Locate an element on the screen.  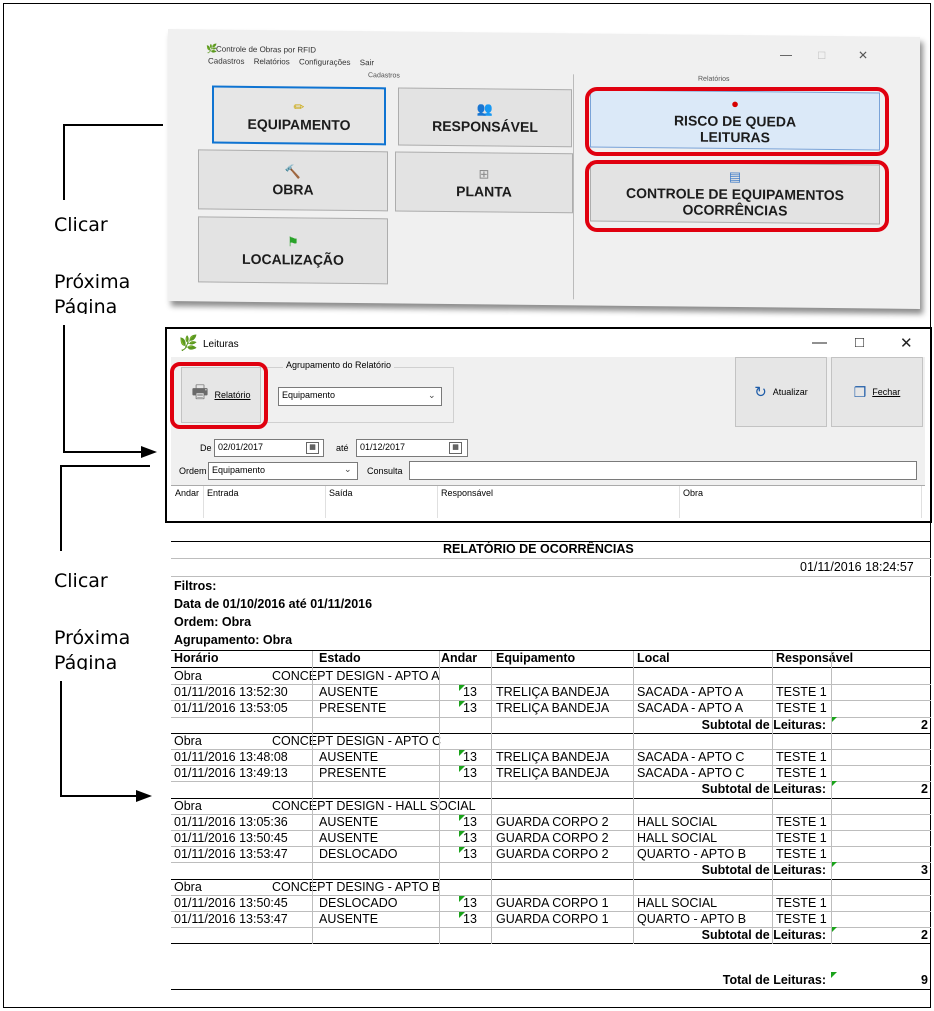
column-header-entrada: Entrada is located at coordinates (223, 493).